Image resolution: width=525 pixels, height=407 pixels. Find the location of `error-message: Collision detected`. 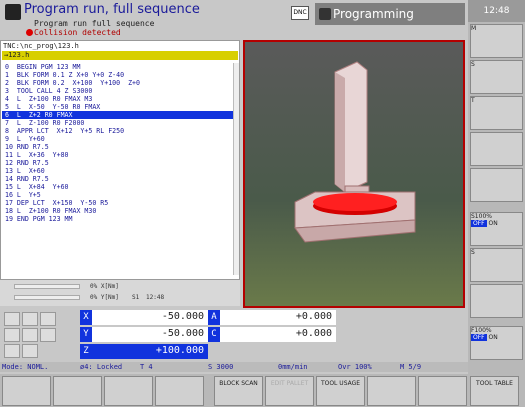

error-message: Collision detected is located at coordinates (77, 32).